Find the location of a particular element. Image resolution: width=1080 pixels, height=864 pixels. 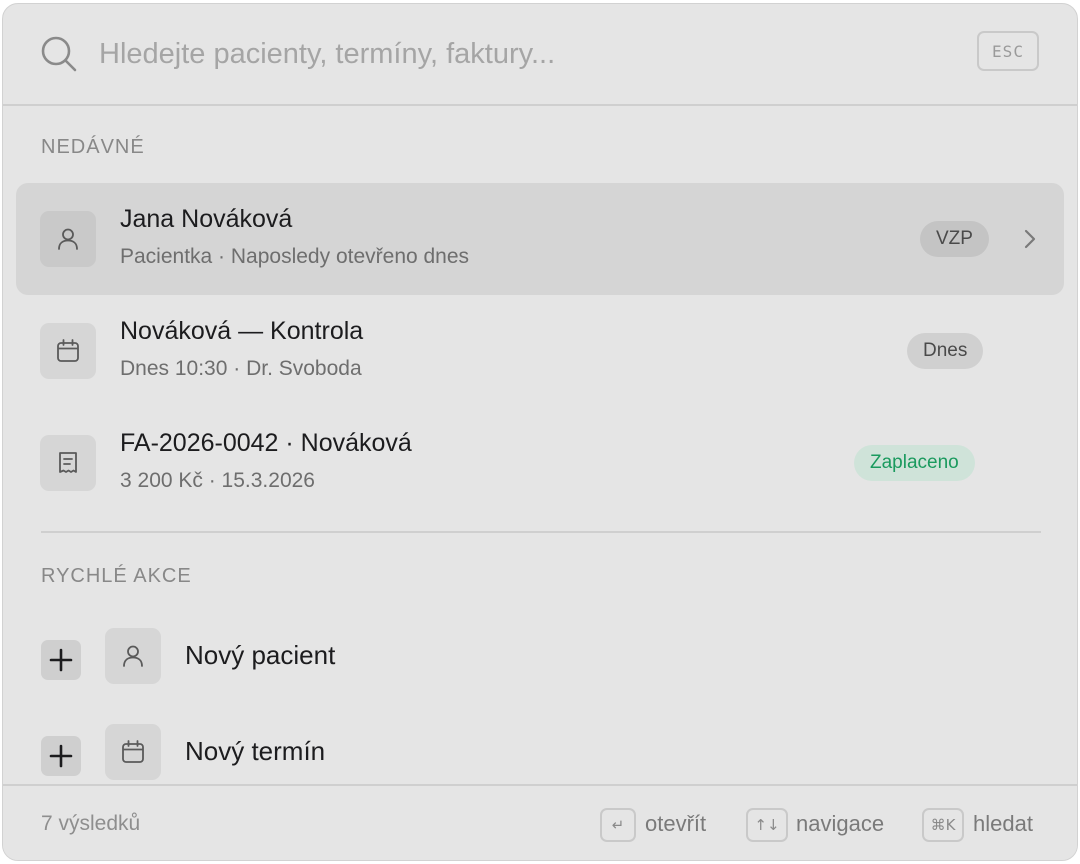

result-subtitle: Dnes 10:30 · Dr. Svoboda is located at coordinates (241, 368).